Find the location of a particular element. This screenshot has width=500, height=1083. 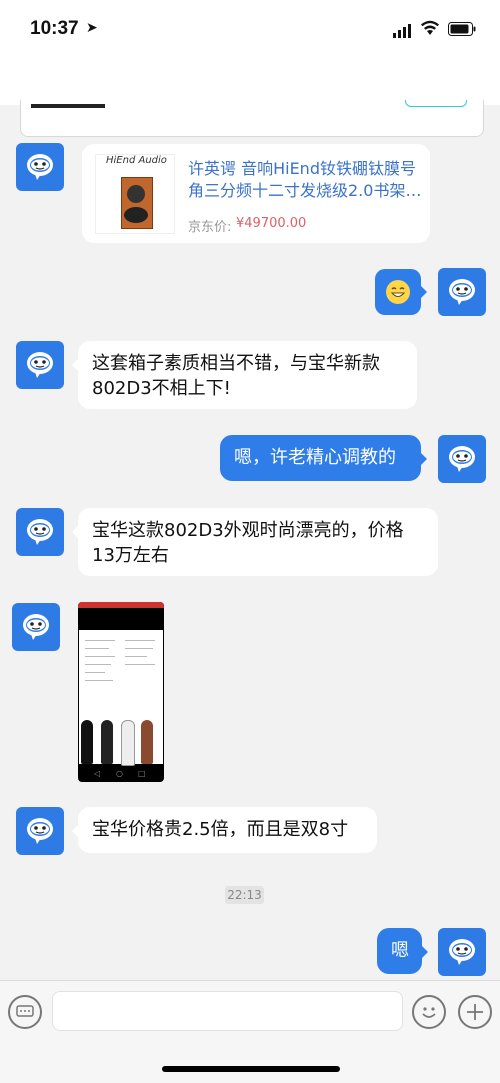

image-message: ◁ ○ □ is located at coordinates (121, 692).